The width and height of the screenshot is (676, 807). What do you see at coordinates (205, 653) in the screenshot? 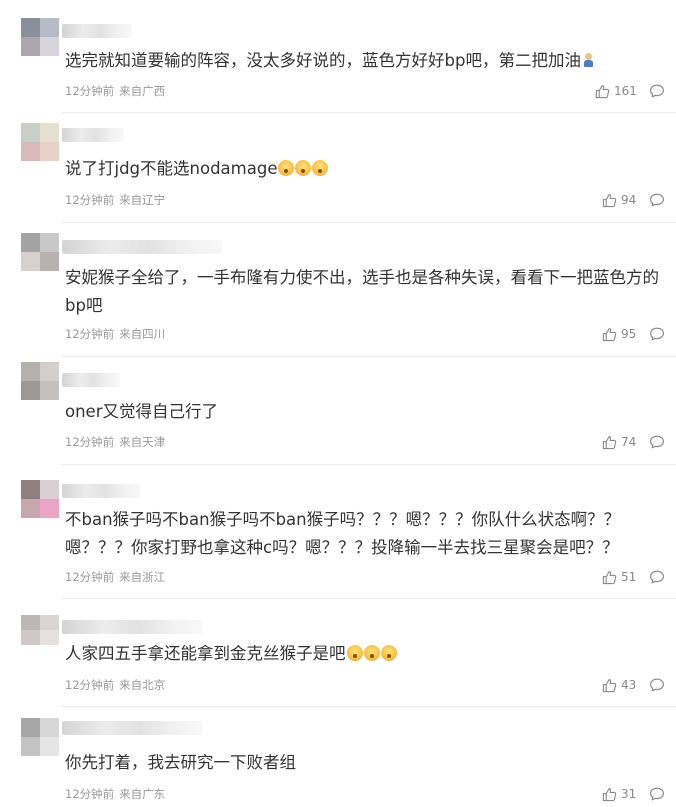
I see `comment-text-content: 人家四五手拿还能拿到金克丝猴子是吧` at bounding box center [205, 653].